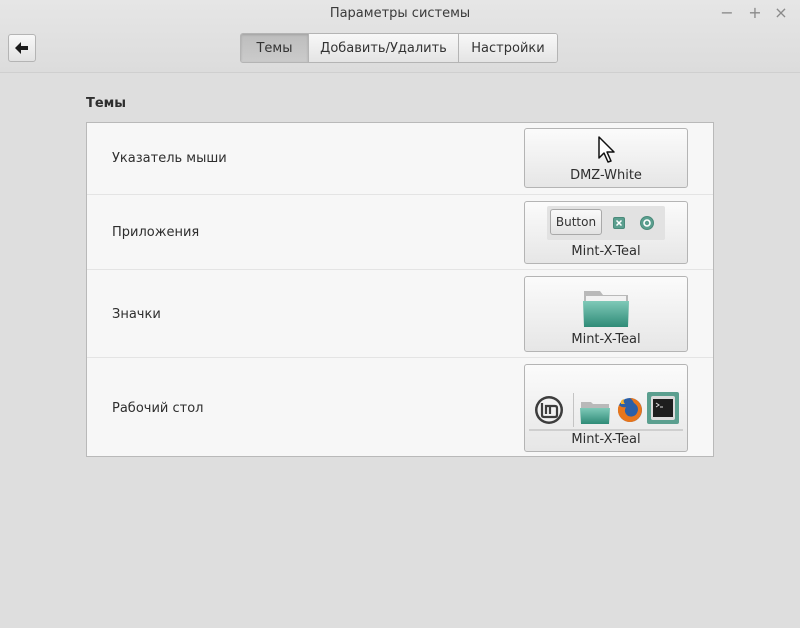 The image size is (800, 628). I want to click on applications-theme-button: Button Mint-X-Teal, so click(606, 232).